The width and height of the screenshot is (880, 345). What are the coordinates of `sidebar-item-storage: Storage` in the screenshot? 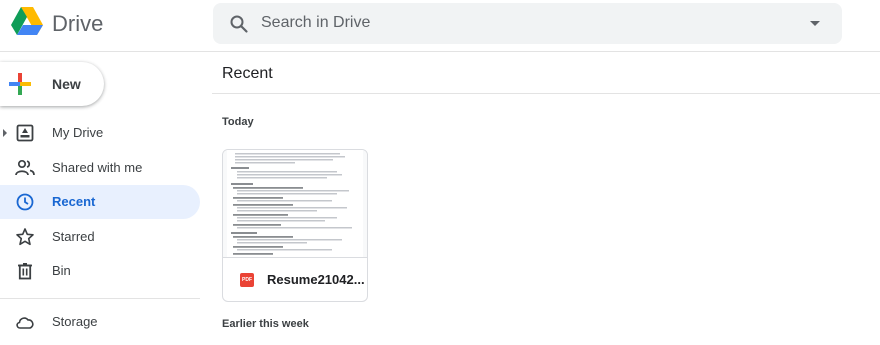 It's located at (100, 322).